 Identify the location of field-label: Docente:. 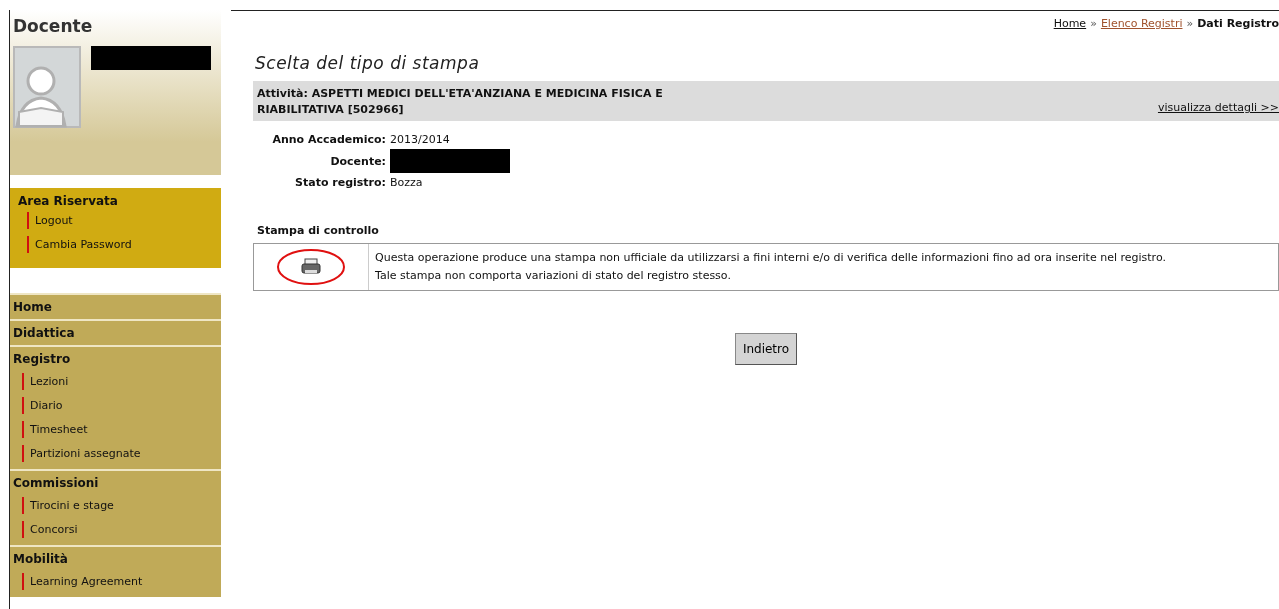
(358, 161).